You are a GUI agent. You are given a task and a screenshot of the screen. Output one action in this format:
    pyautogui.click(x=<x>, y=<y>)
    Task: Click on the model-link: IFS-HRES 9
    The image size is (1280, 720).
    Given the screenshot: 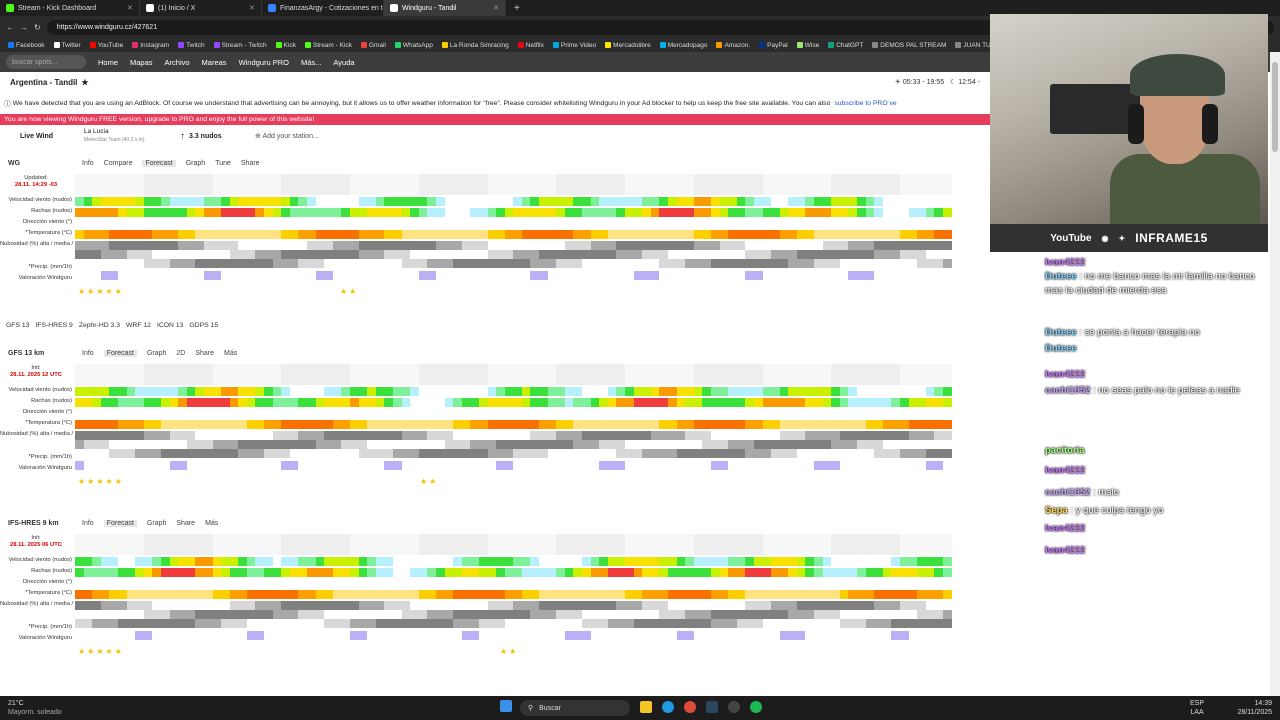 What is the action you would take?
    pyautogui.click(x=53, y=325)
    